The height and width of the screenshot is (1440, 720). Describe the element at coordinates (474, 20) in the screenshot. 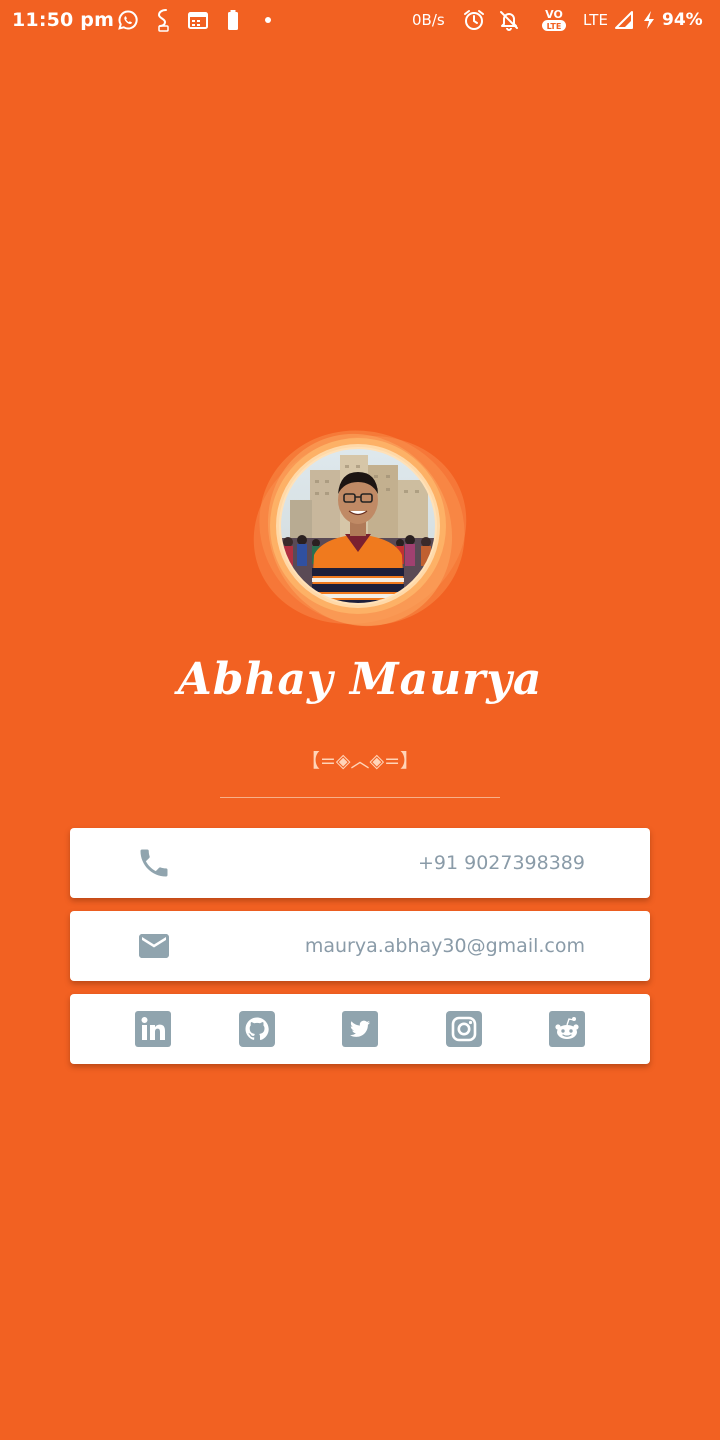

I see `alarm-icon` at that location.